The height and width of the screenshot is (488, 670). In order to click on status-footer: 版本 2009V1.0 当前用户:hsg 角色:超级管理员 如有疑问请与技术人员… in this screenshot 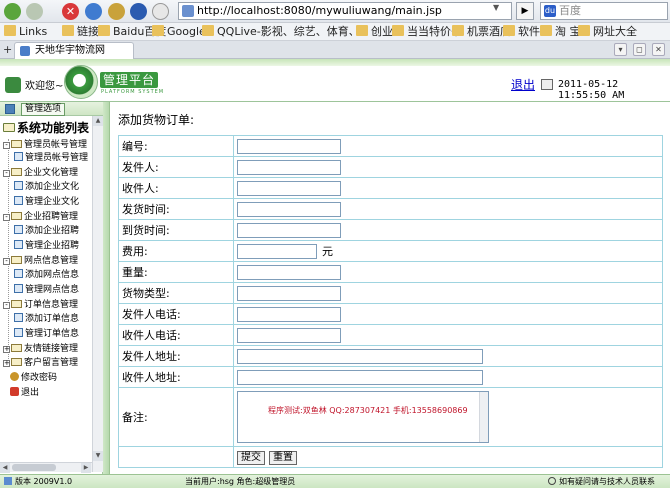, I will do `click(335, 481)`.